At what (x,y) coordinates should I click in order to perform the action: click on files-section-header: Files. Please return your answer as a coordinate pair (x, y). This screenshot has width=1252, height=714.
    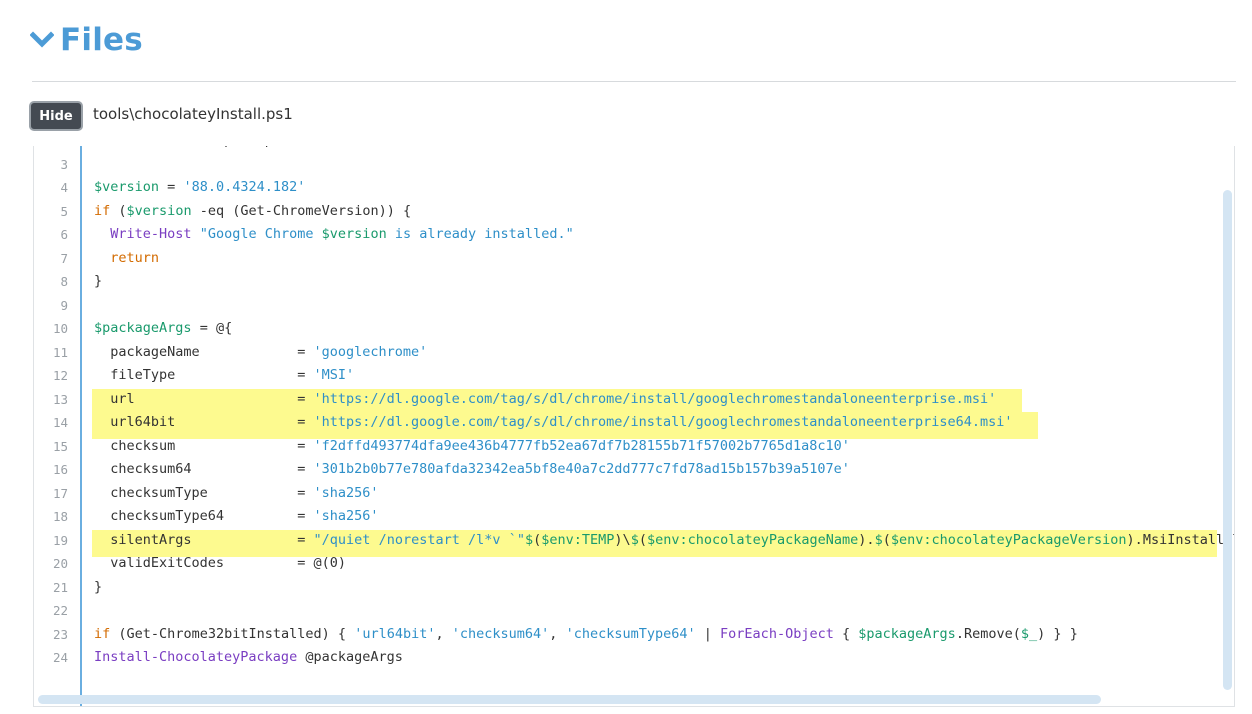
    Looking at the image, I should click on (86, 40).